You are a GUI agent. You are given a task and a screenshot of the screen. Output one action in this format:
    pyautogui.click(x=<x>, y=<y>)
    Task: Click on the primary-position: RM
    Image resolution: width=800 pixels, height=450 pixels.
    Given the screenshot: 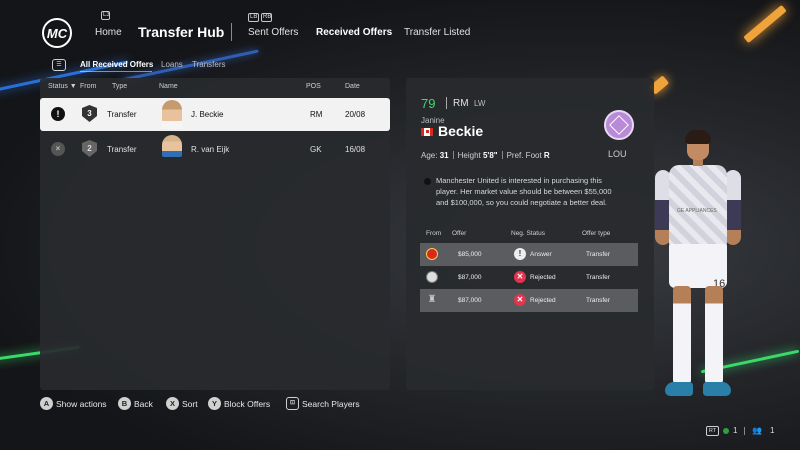 What is the action you would take?
    pyautogui.click(x=461, y=103)
    